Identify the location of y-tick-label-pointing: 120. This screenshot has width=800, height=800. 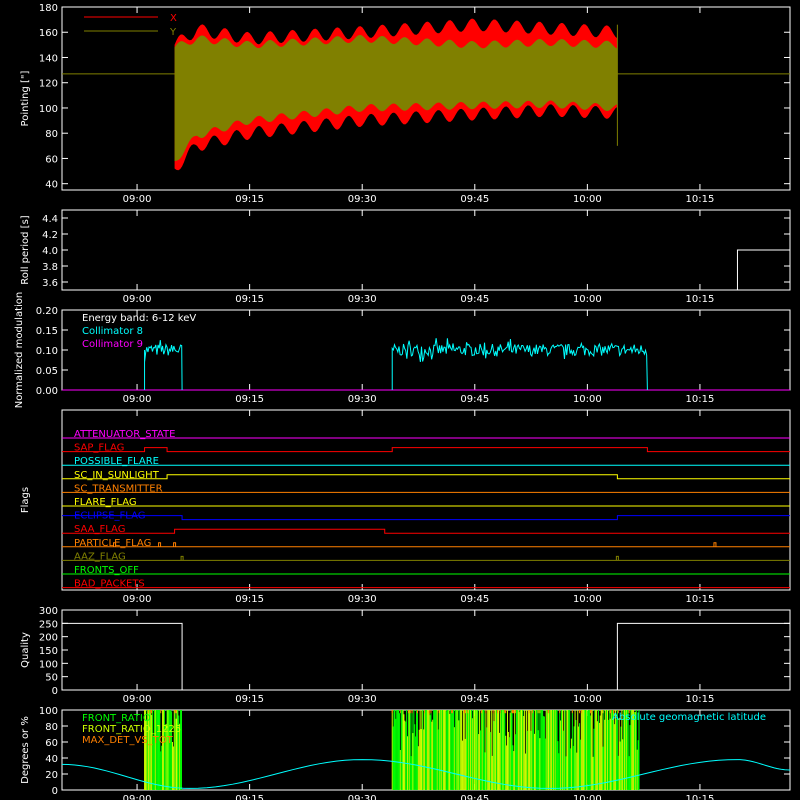
(48, 84).